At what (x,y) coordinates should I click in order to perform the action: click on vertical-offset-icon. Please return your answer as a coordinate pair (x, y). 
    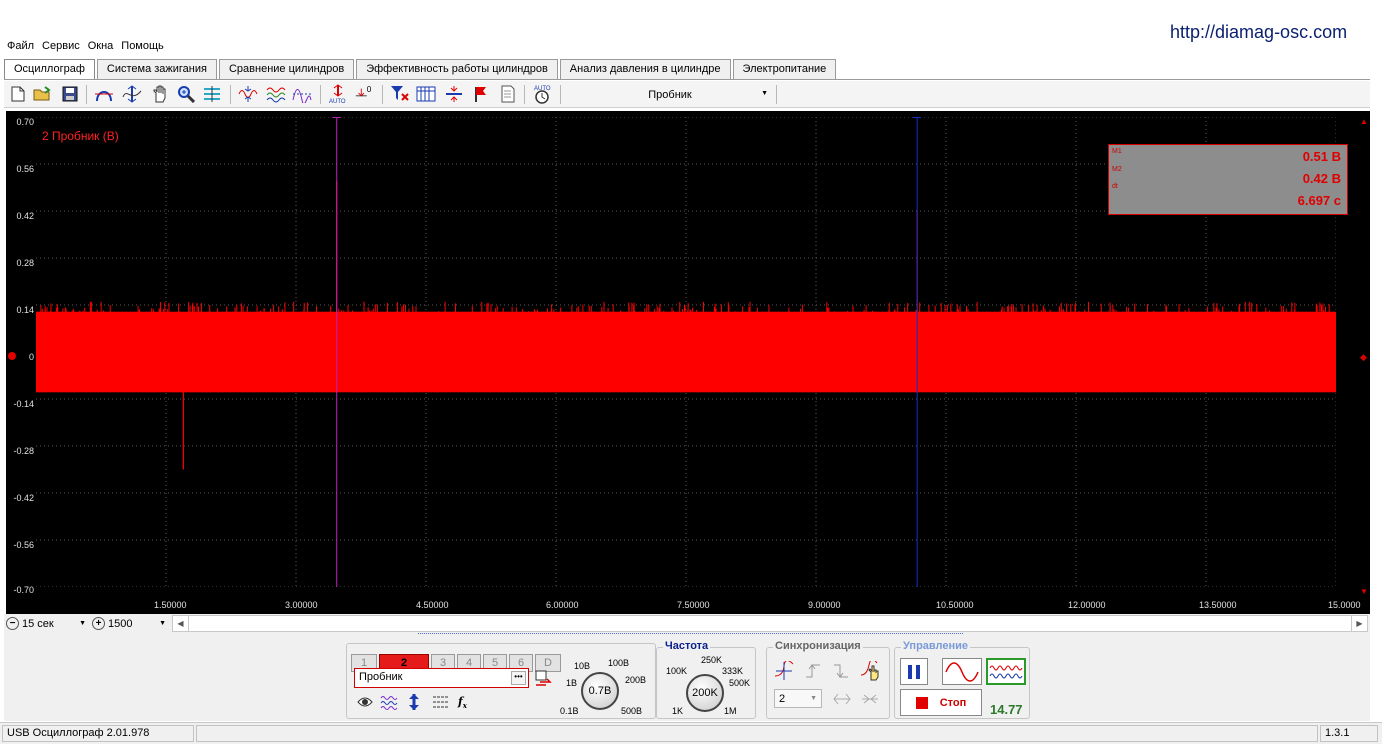
    Looking at the image, I should click on (416, 703).